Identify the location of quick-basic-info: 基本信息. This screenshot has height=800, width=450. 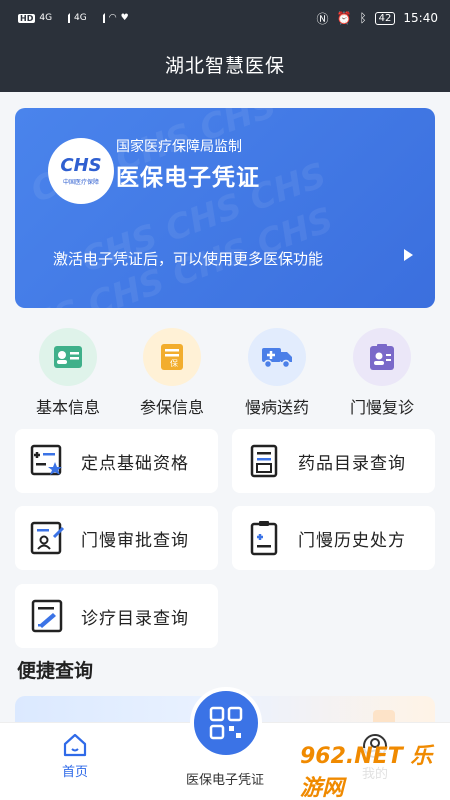
(68, 373).